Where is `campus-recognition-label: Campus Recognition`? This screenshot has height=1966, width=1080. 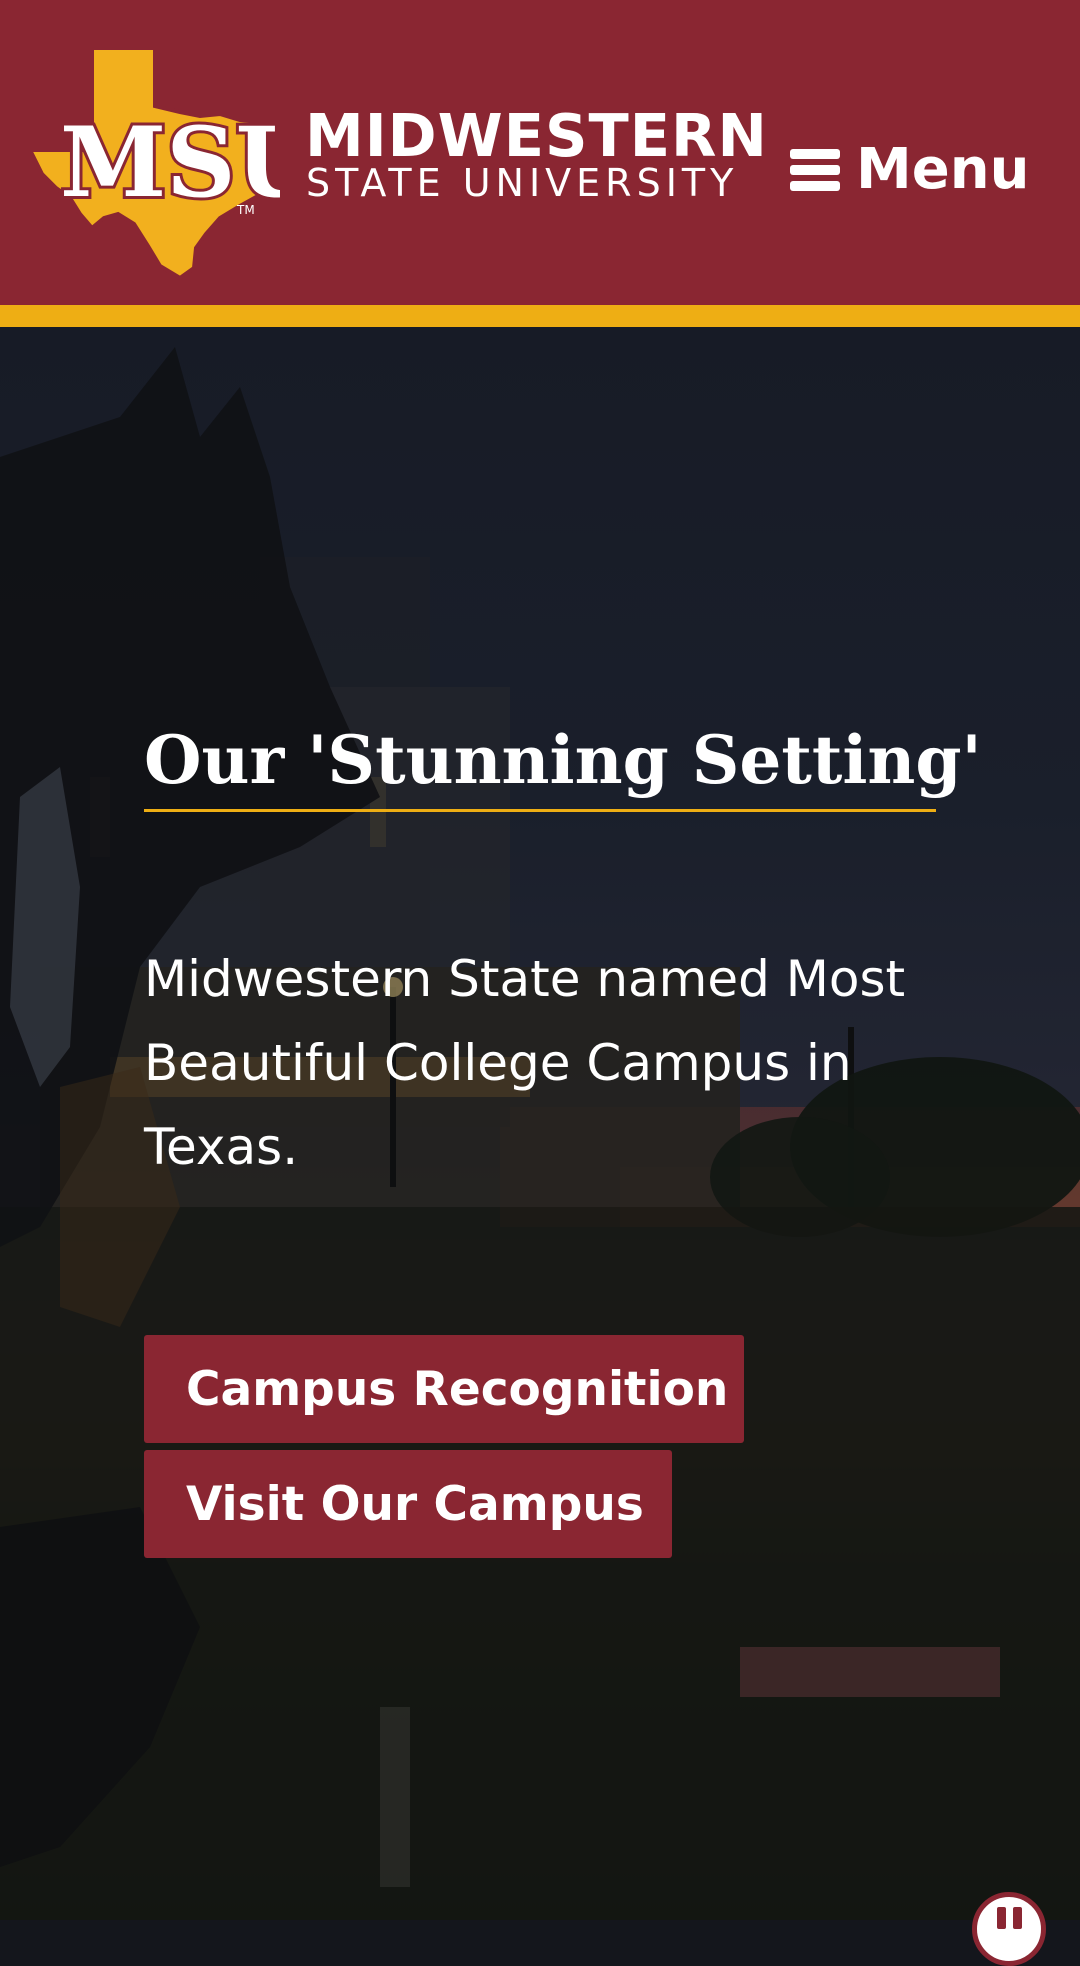 campus-recognition-label: Campus Recognition is located at coordinates (457, 1389).